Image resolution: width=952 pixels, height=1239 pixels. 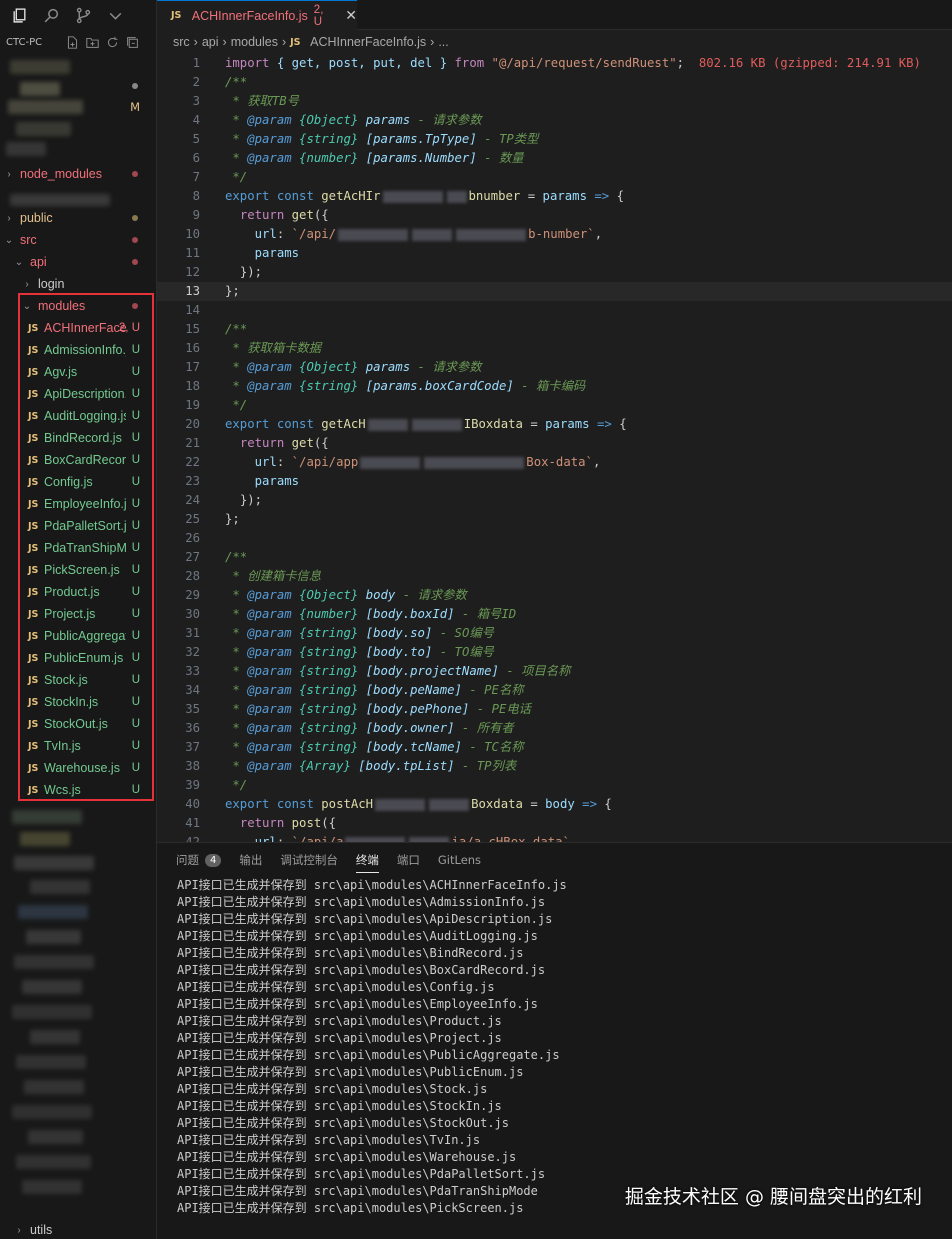 What do you see at coordinates (554, 557) in the screenshot?
I see `code-line: 27 /**` at bounding box center [554, 557].